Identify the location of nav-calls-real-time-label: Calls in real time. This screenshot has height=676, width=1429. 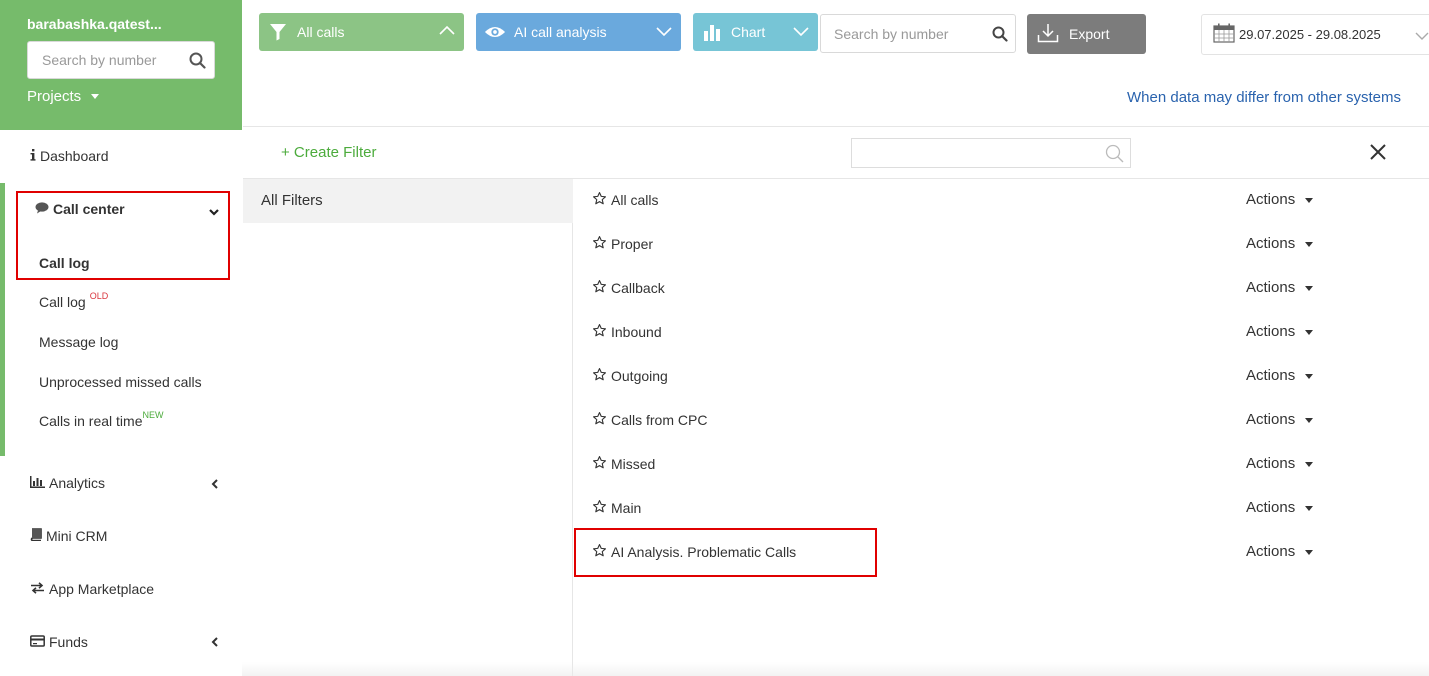
(91, 421).